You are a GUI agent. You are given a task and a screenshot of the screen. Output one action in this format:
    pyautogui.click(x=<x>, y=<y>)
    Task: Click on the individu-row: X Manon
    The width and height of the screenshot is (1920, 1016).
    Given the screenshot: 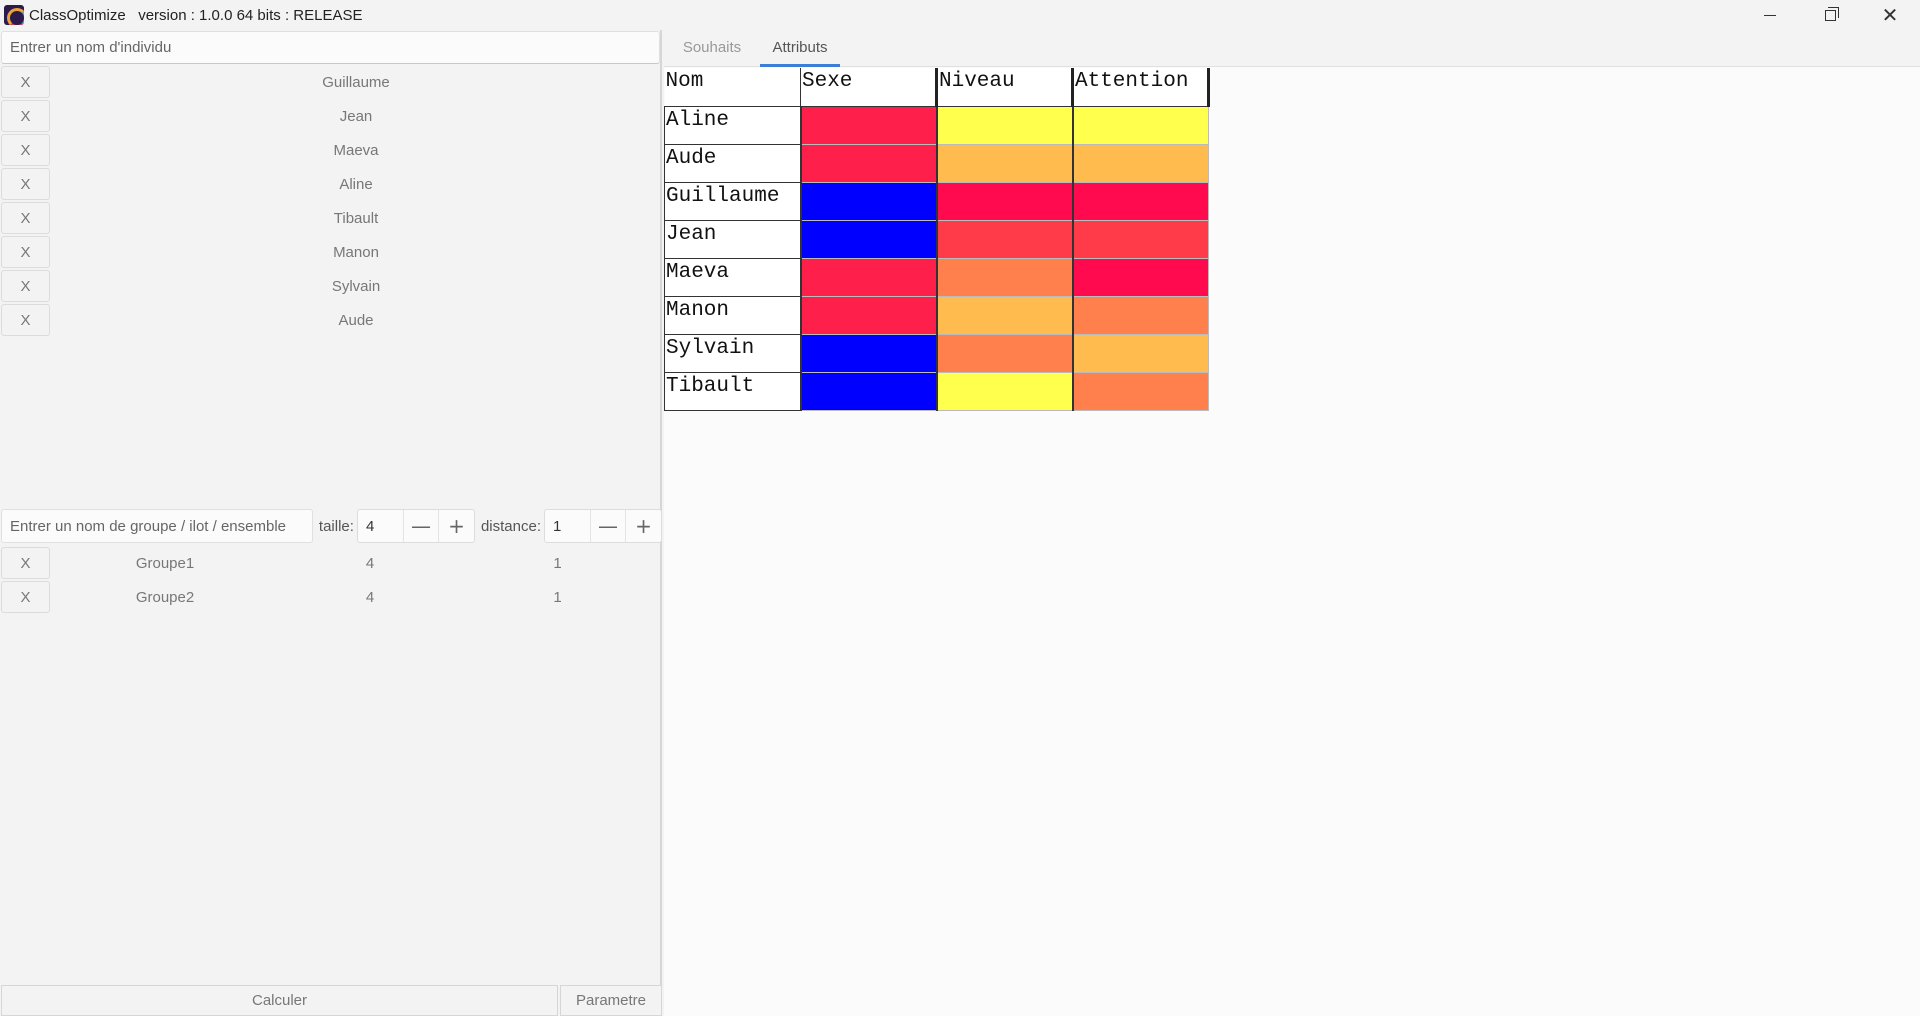 What is the action you would take?
    pyautogui.click(x=331, y=252)
    